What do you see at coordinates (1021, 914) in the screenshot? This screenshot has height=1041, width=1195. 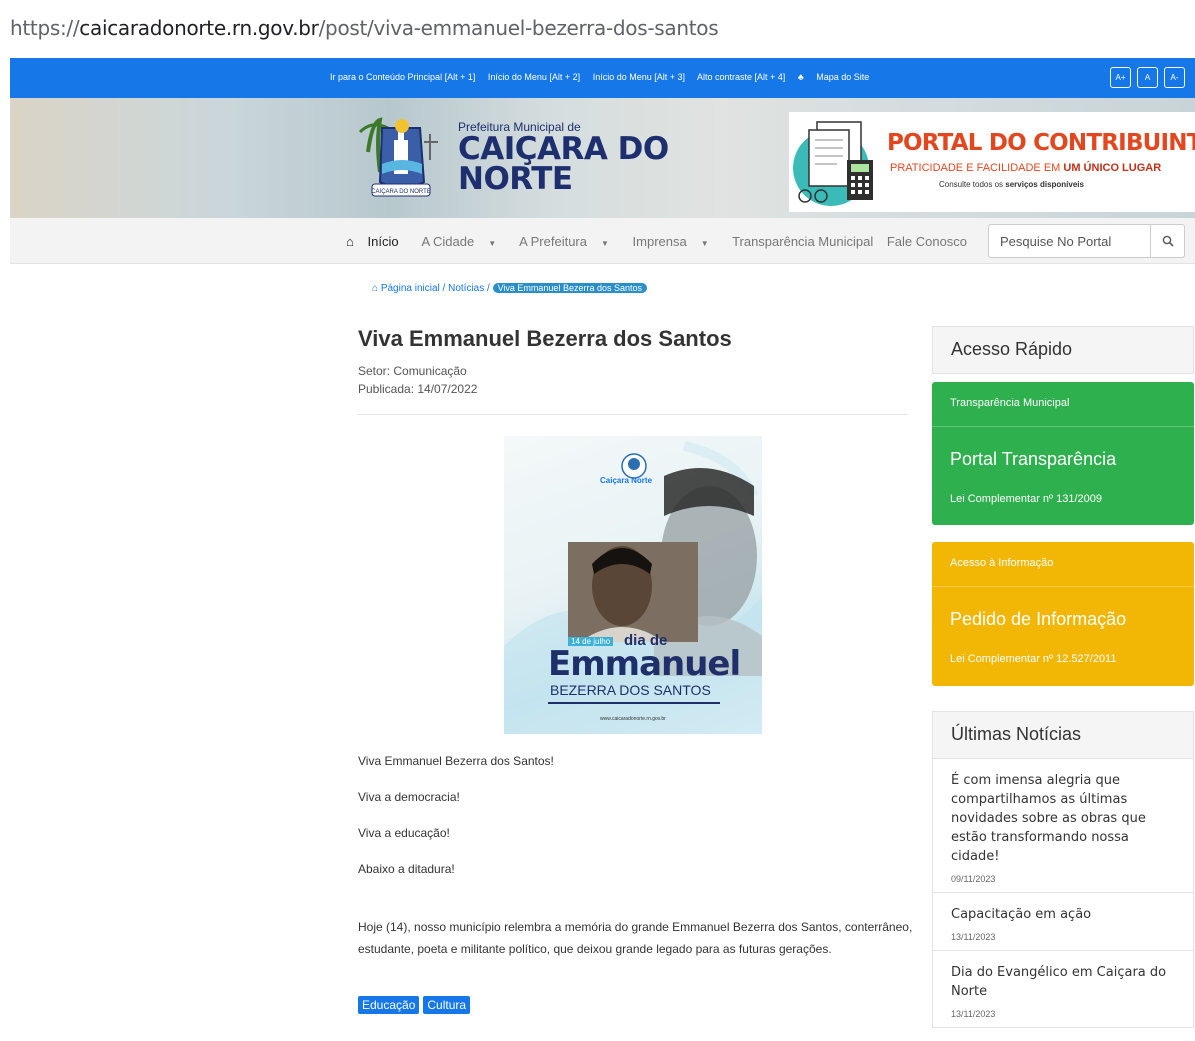 I see `news-item-title: Capacitação em ação` at bounding box center [1021, 914].